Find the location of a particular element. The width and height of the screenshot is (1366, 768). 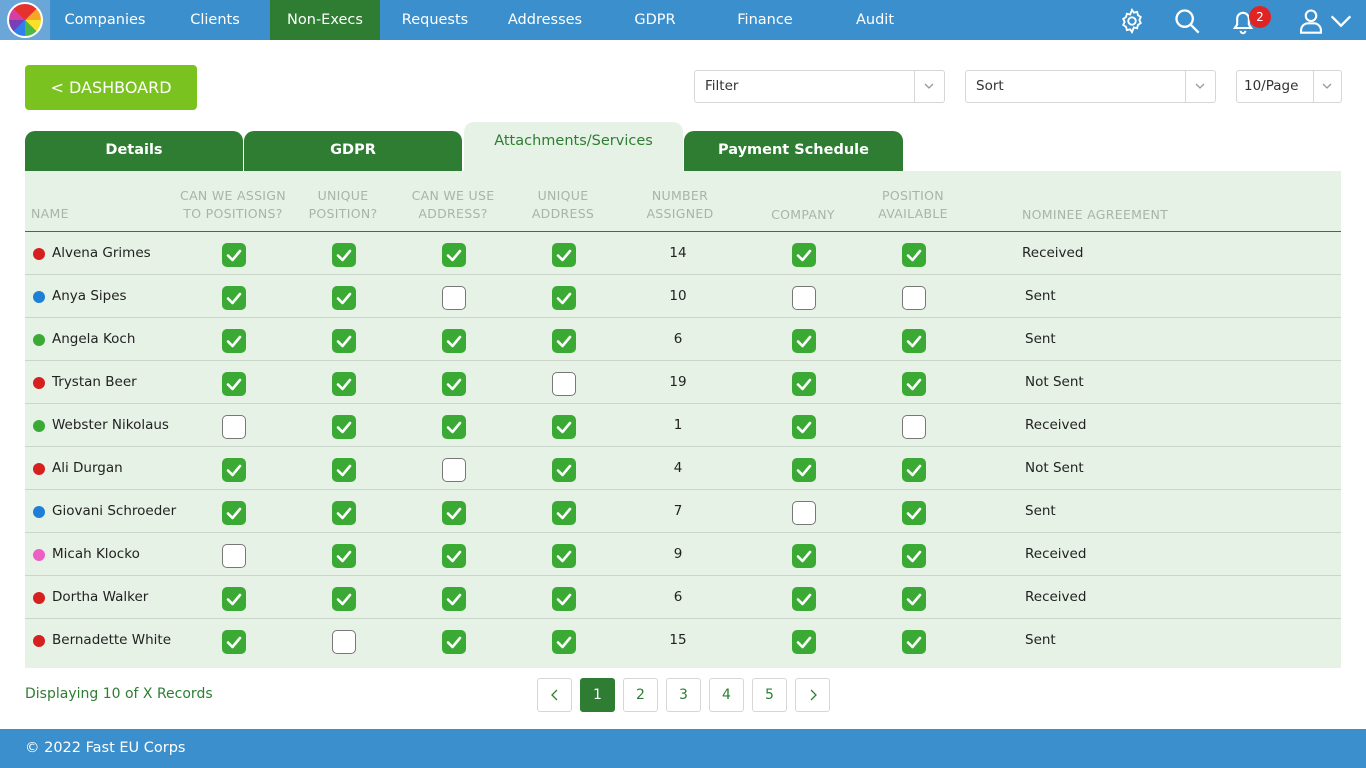

user-icon is located at coordinates (1311, 21).